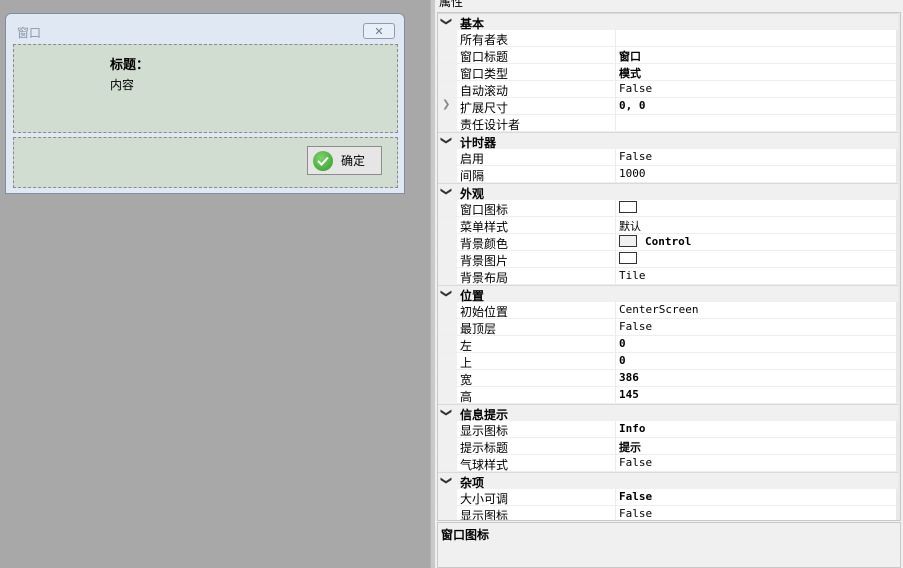  Describe the element at coordinates (629, 394) in the screenshot. I see `property-value: 145` at that location.